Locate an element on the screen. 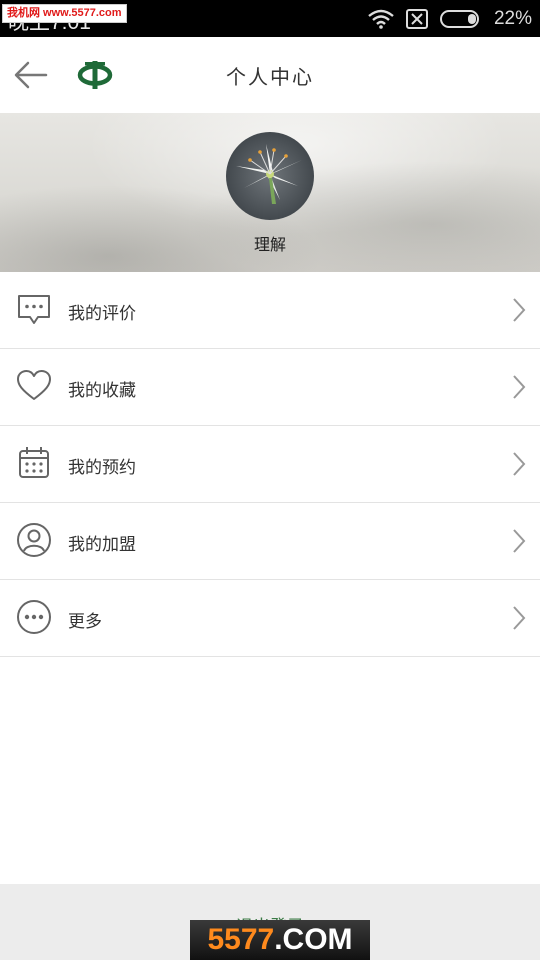 This screenshot has width=540, height=960. heart-icon is located at coordinates (34, 385).